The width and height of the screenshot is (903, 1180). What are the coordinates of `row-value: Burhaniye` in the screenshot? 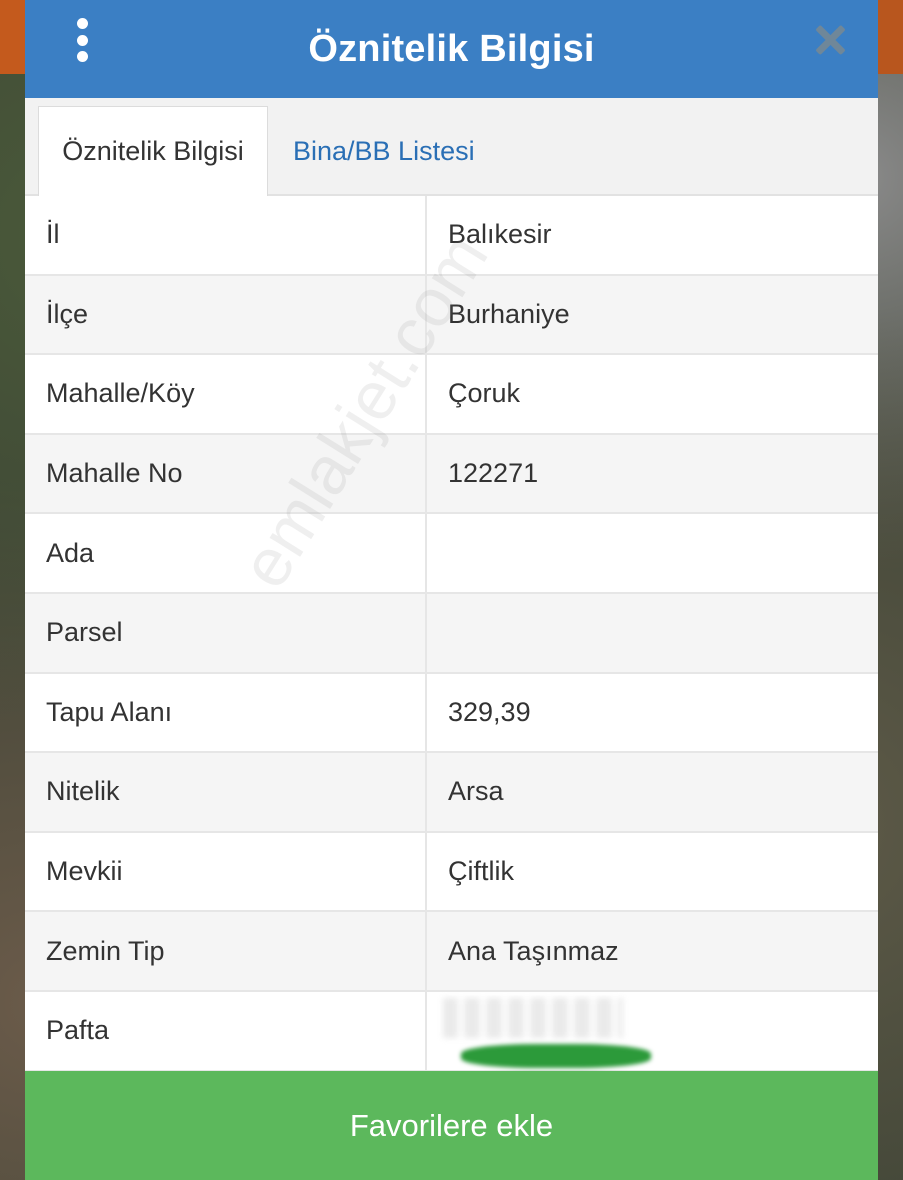 It's located at (509, 313).